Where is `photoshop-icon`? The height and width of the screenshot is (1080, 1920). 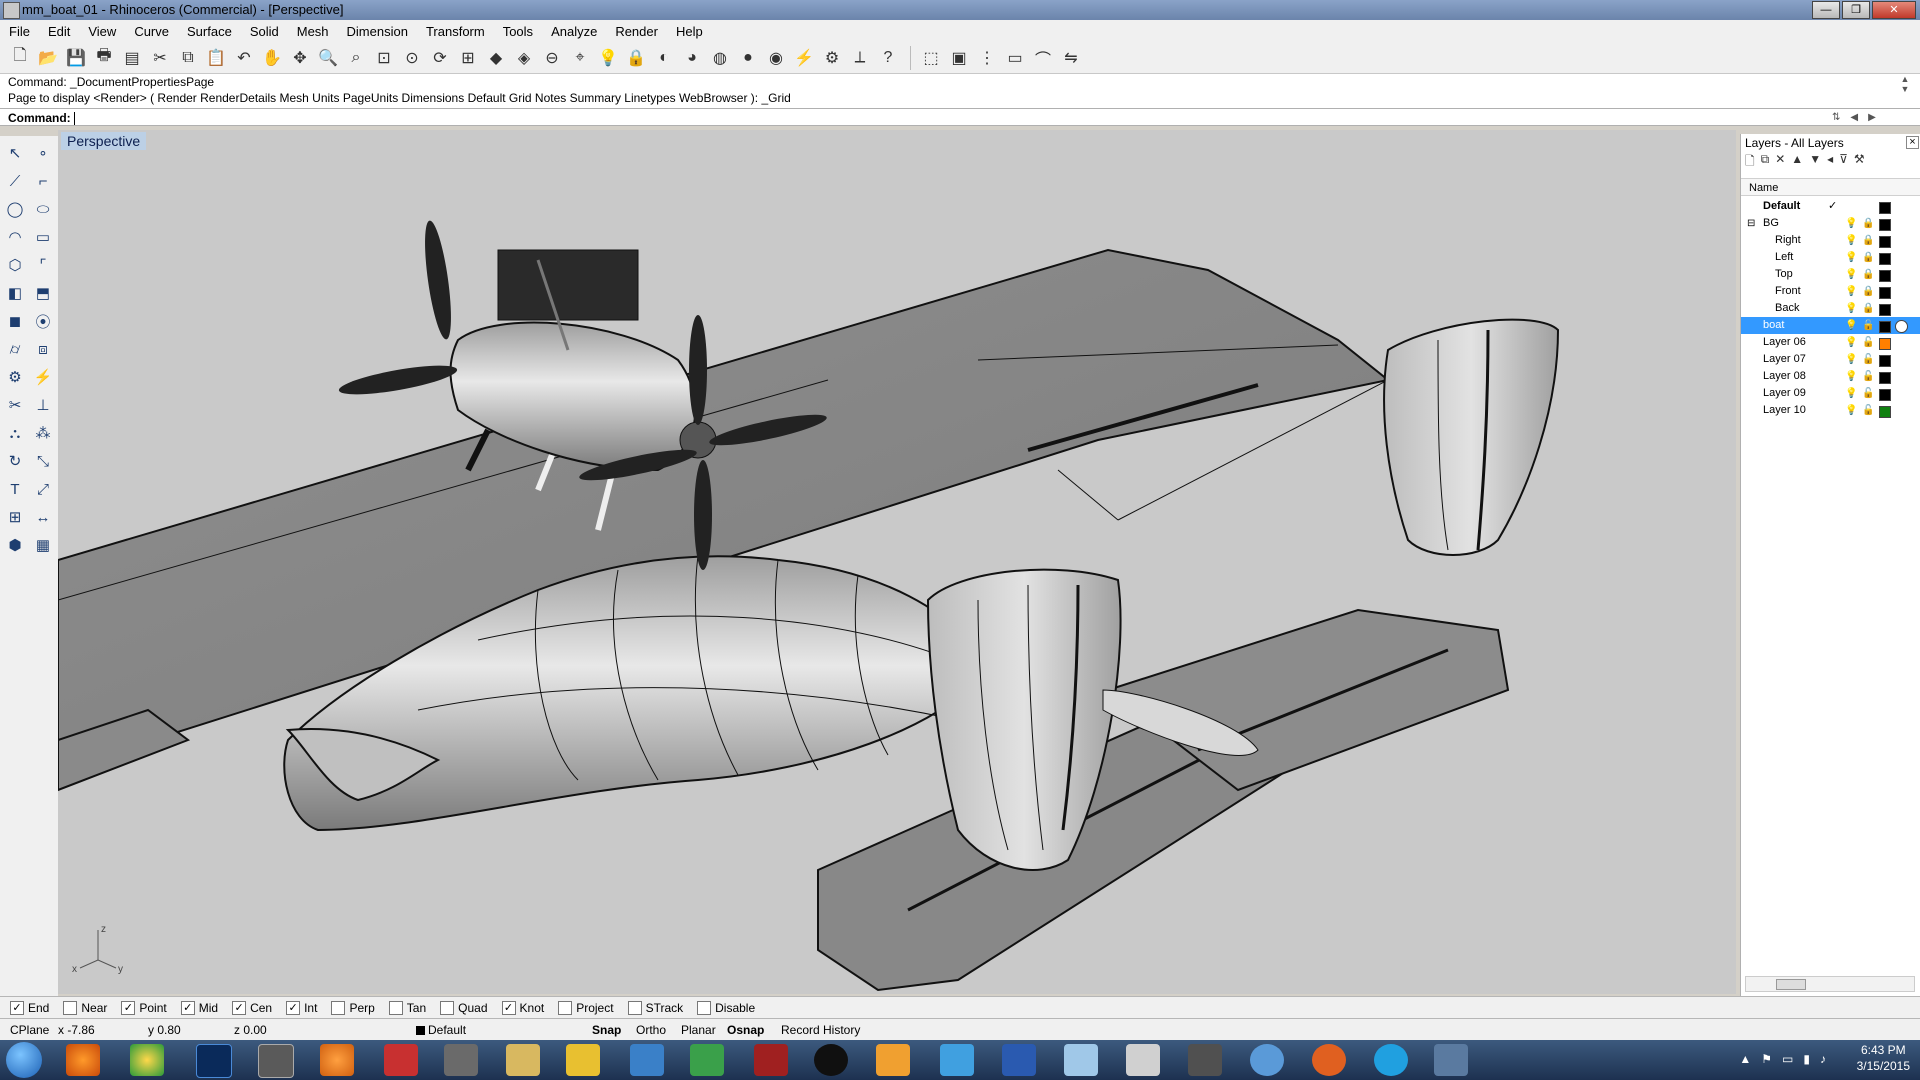
photoshop-icon is located at coordinates (214, 1061).